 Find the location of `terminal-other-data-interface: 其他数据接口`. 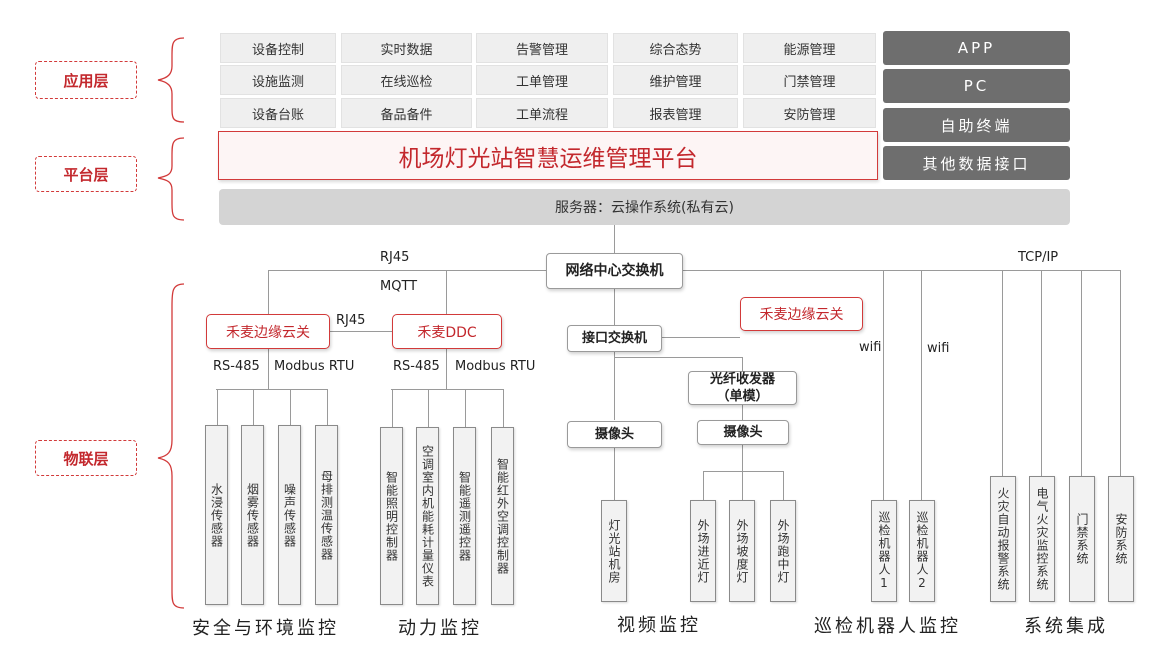

terminal-other-data-interface: 其他数据接口 is located at coordinates (976, 163).